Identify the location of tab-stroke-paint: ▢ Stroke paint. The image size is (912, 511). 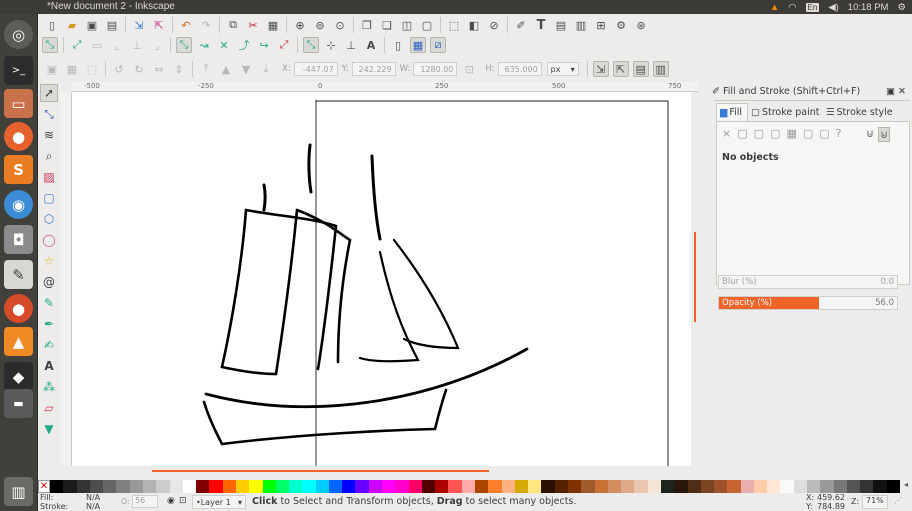
(785, 112).